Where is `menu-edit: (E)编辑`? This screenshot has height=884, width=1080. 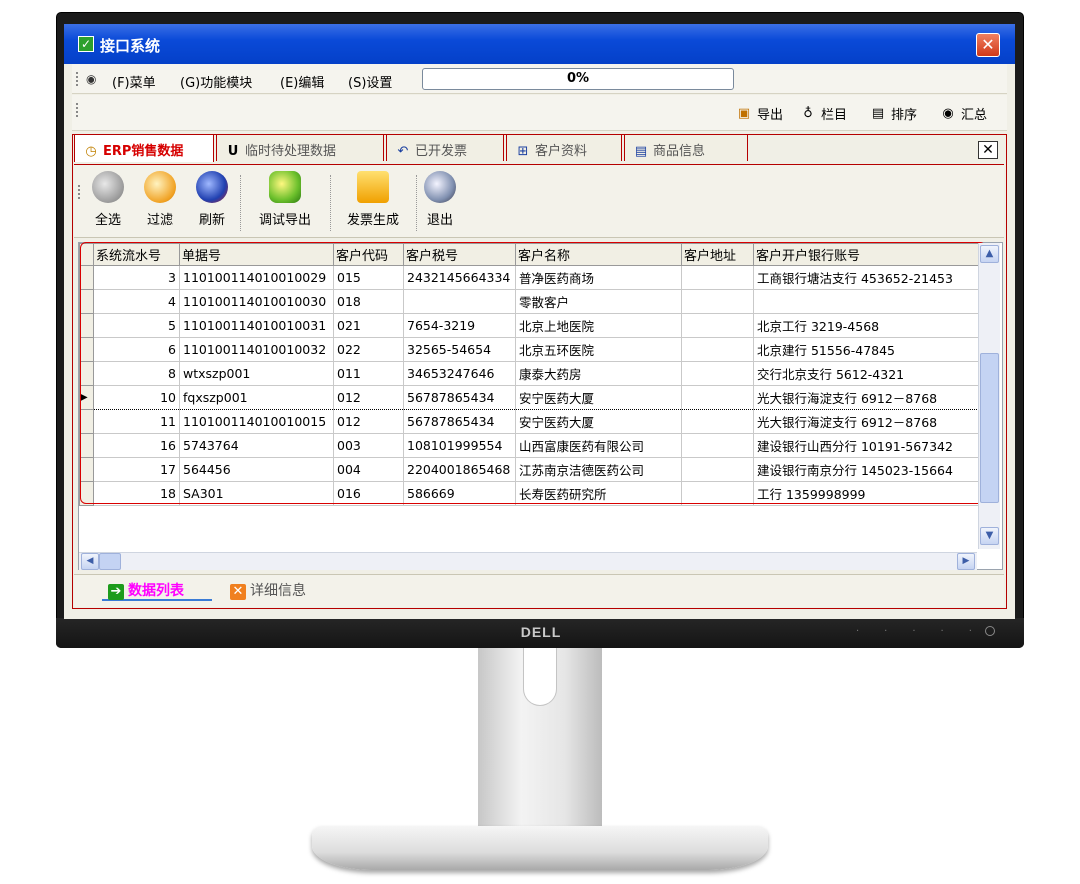 menu-edit: (E)编辑 is located at coordinates (302, 81).